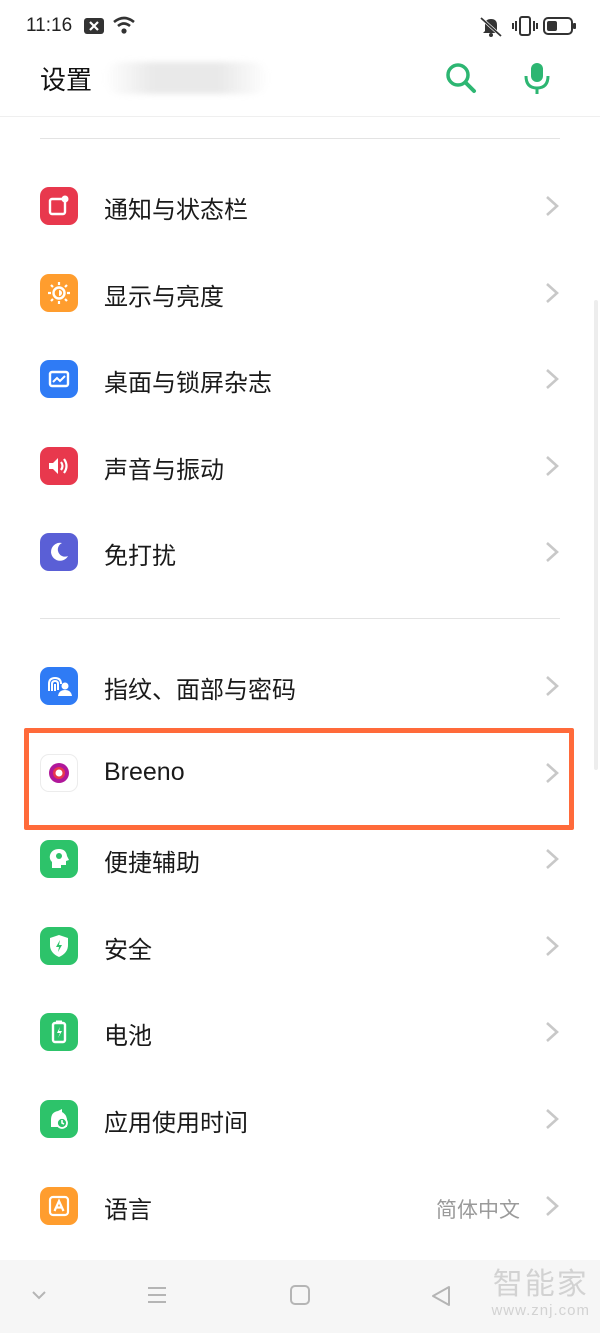  What do you see at coordinates (128, 1036) in the screenshot?
I see `settings-item-label: 电池` at bounding box center [128, 1036].